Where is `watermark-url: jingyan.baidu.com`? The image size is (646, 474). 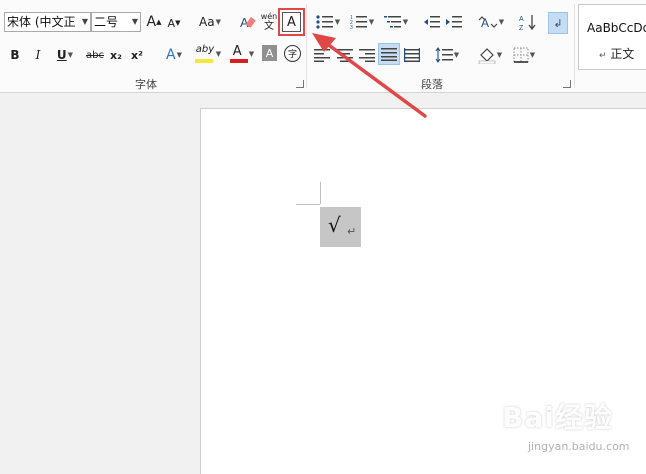 watermark-url: jingyan.baidu.com is located at coordinates (579, 446).